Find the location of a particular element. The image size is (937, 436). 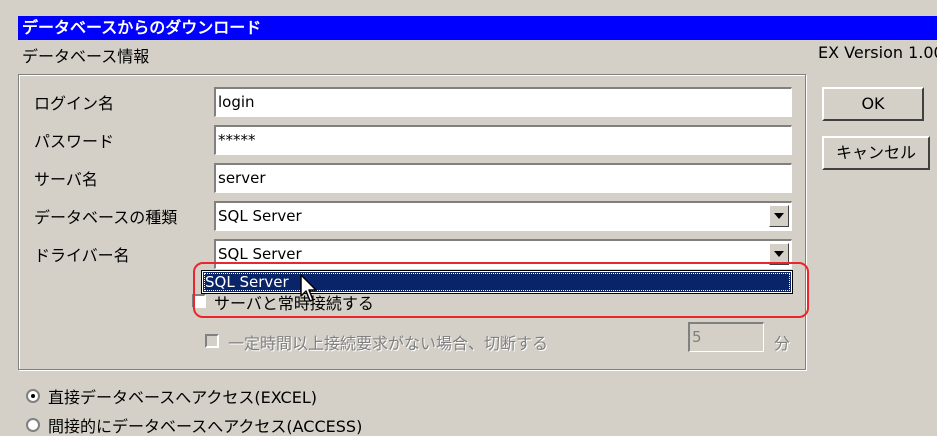

password-field: ***** is located at coordinates (503, 140).